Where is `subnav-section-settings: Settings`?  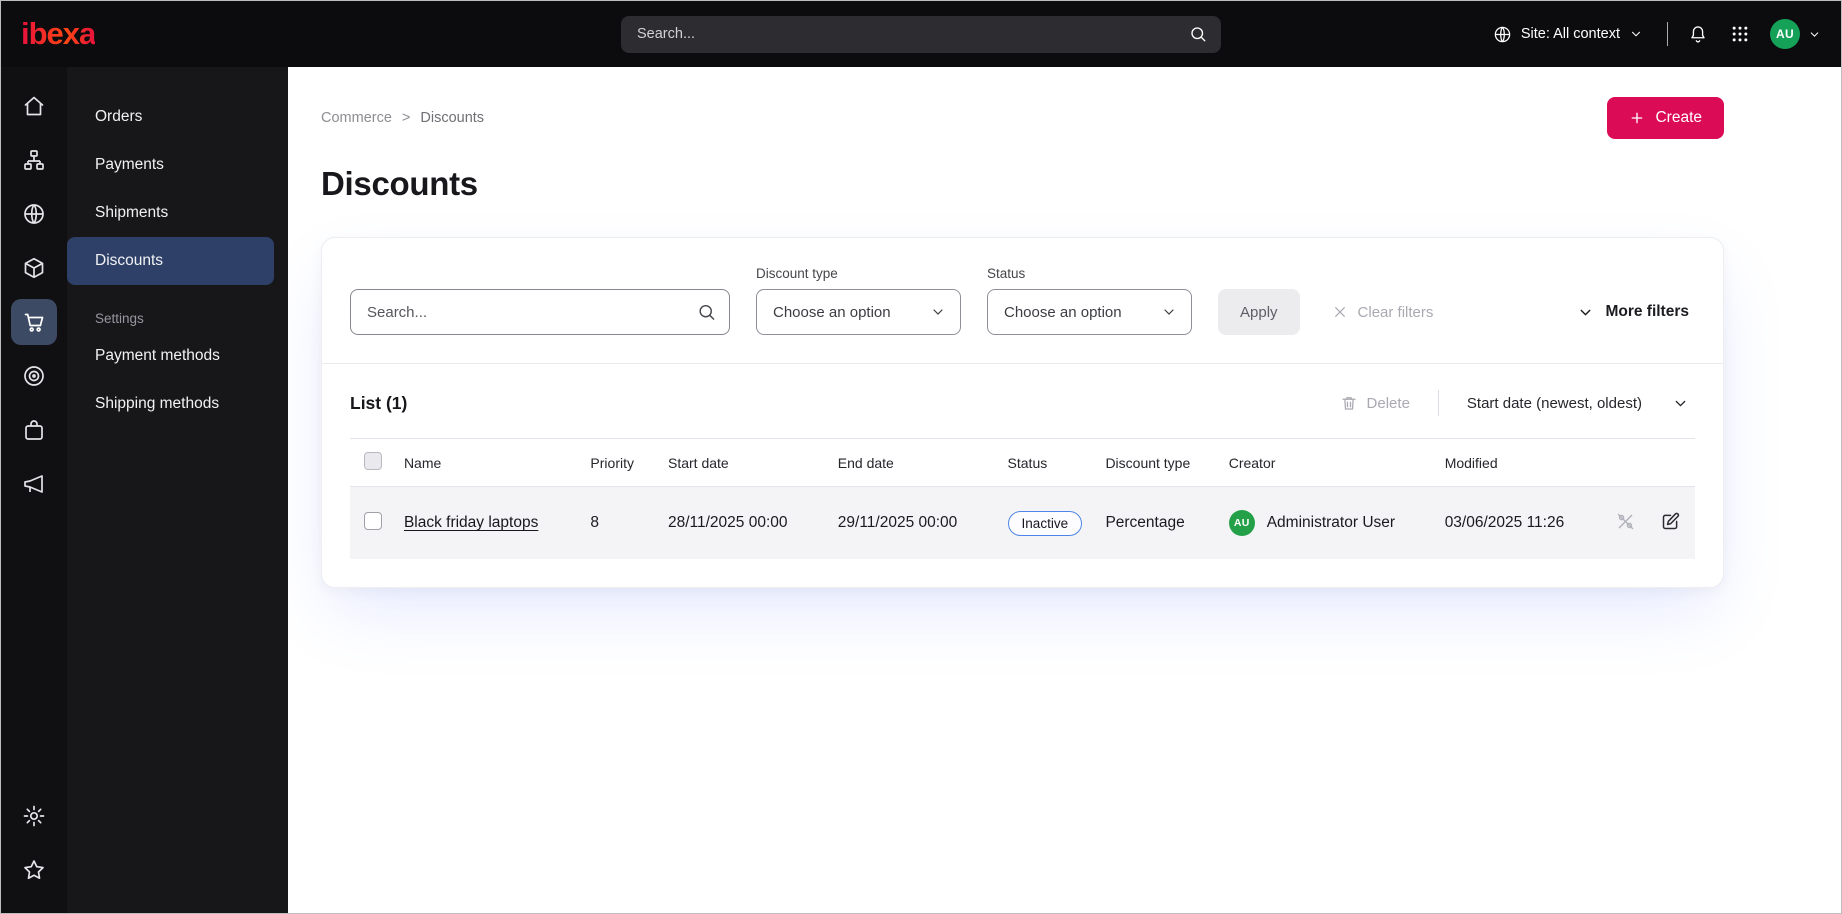 subnav-section-settings: Settings is located at coordinates (119, 318).